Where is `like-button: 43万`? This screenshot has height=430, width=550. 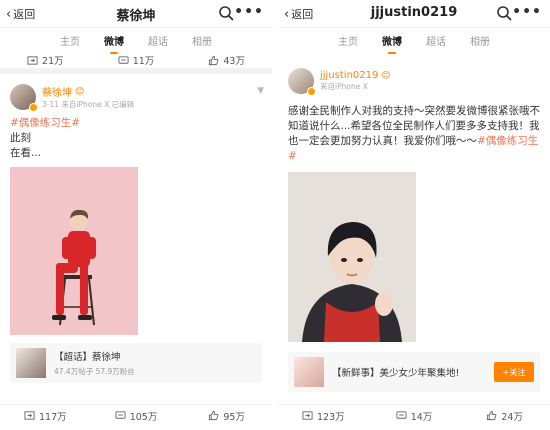 like-button: 43万 is located at coordinates (226, 60).